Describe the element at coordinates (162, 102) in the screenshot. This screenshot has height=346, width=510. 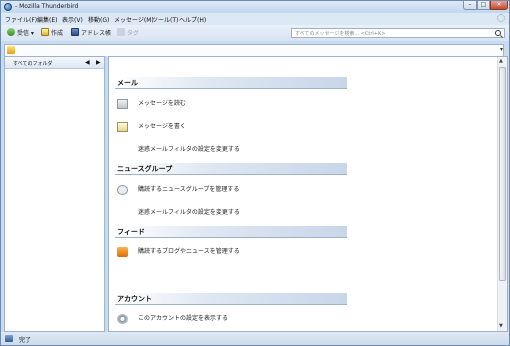
I see `read-messages-link: メッセージを読む` at that location.